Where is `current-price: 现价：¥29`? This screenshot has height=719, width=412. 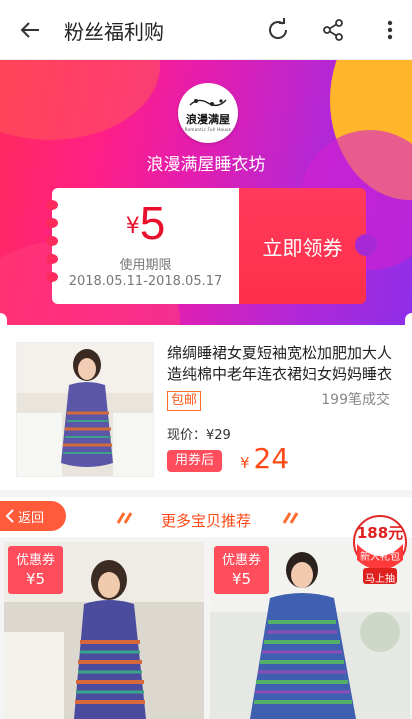 current-price: 现价：¥29 is located at coordinates (199, 435).